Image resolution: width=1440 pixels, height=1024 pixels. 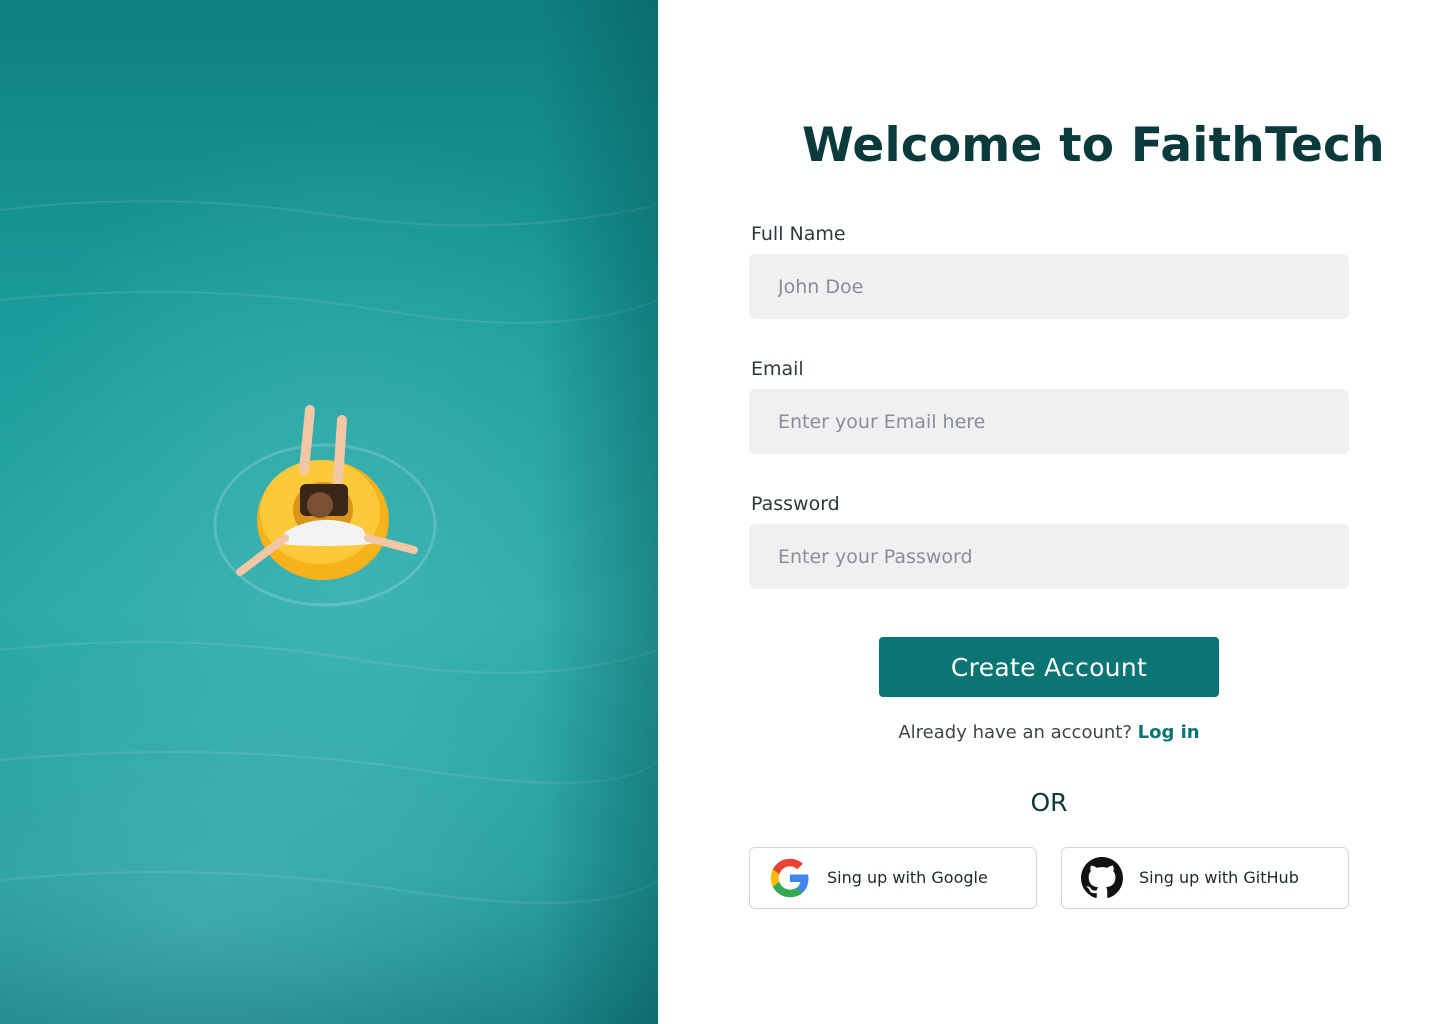 I want to click on email-label: Email, so click(x=777, y=369).